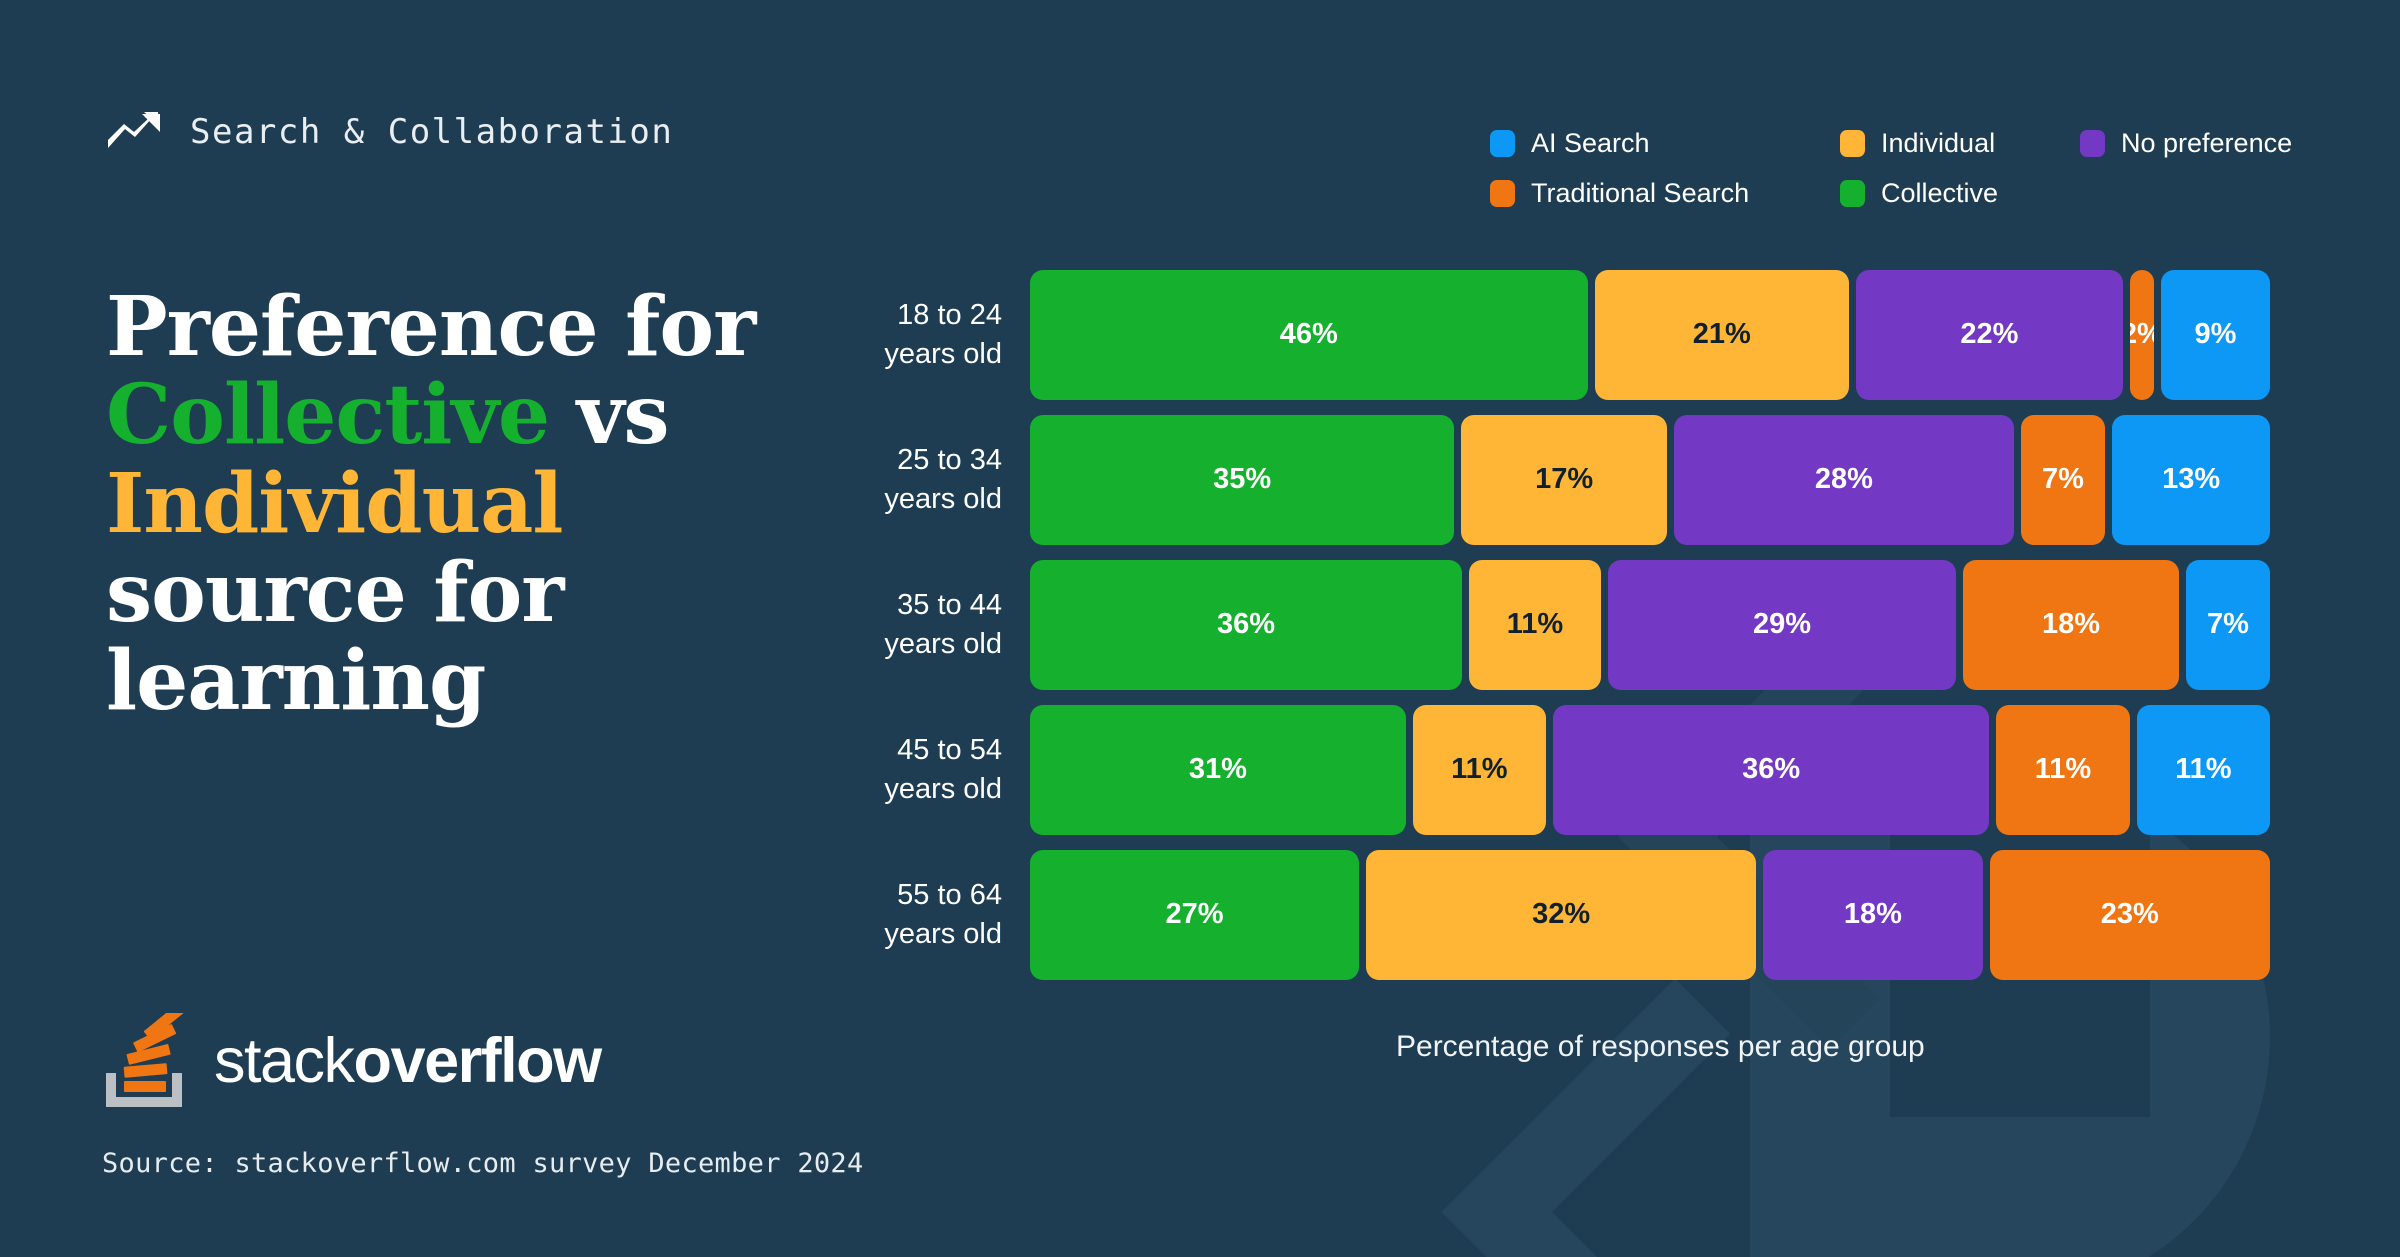 The width and height of the screenshot is (2400, 1257). Describe the element at coordinates (2186, 193) in the screenshot. I see `legend-item-empty` at that location.